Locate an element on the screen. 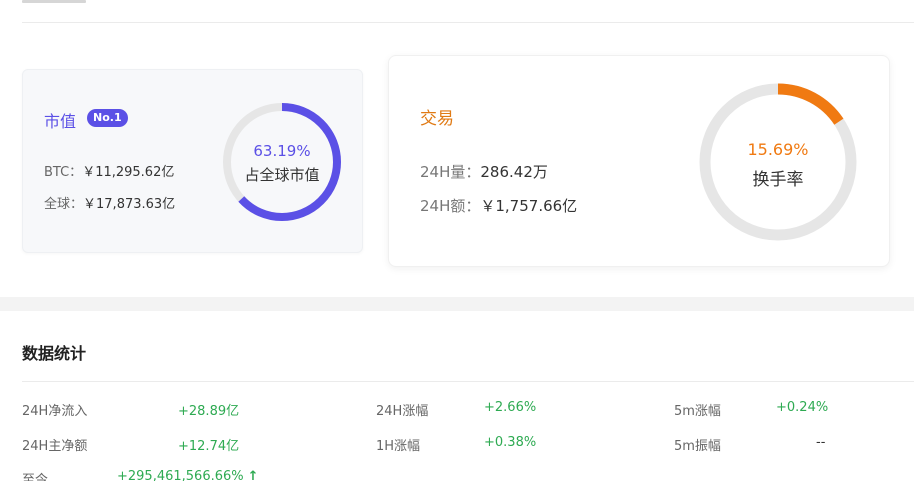 The image size is (914, 481). amount-24h-row: 24H额：￥1,757.66亿 is located at coordinates (498, 205).